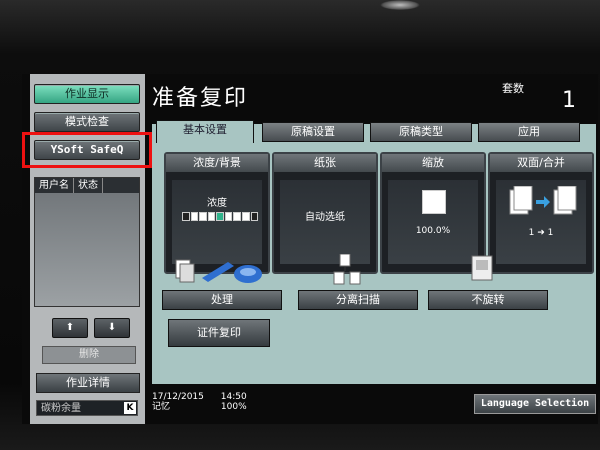 This screenshot has width=600, height=450. Describe the element at coordinates (218, 271) in the screenshot. I see `finishing-icon` at that location.